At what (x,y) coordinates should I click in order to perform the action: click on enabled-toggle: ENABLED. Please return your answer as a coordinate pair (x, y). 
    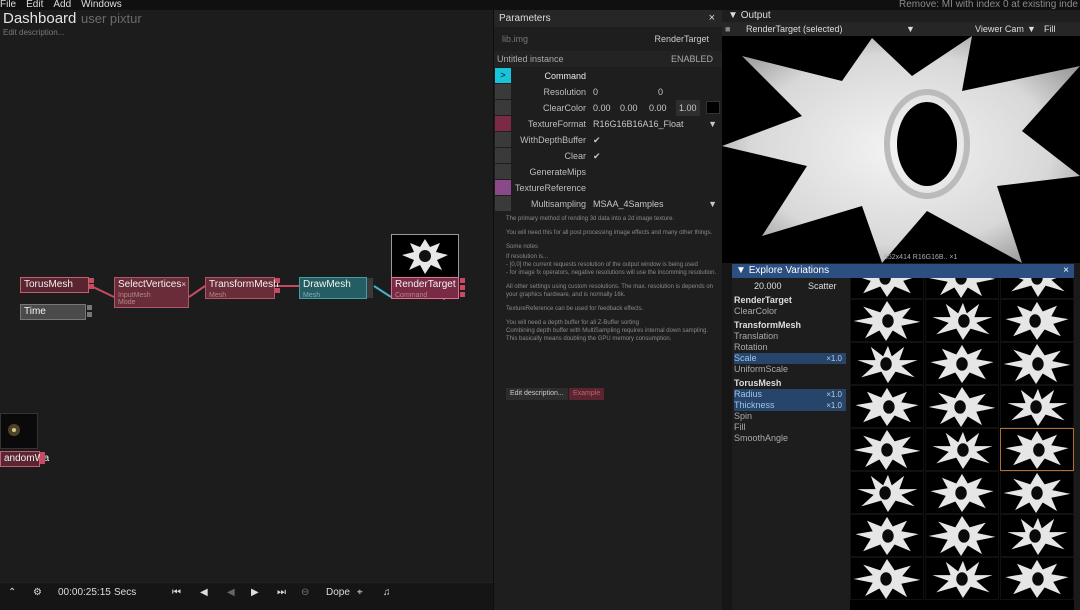
    Looking at the image, I should click on (692, 59).